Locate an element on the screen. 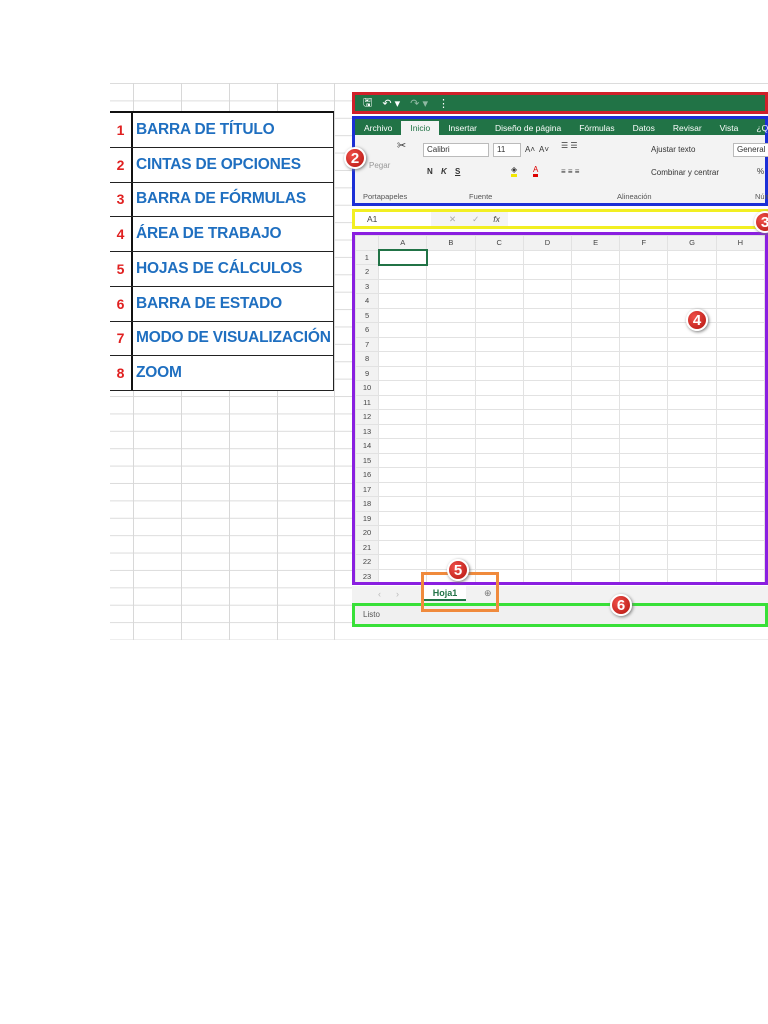  row-header: 3 is located at coordinates (367, 286).